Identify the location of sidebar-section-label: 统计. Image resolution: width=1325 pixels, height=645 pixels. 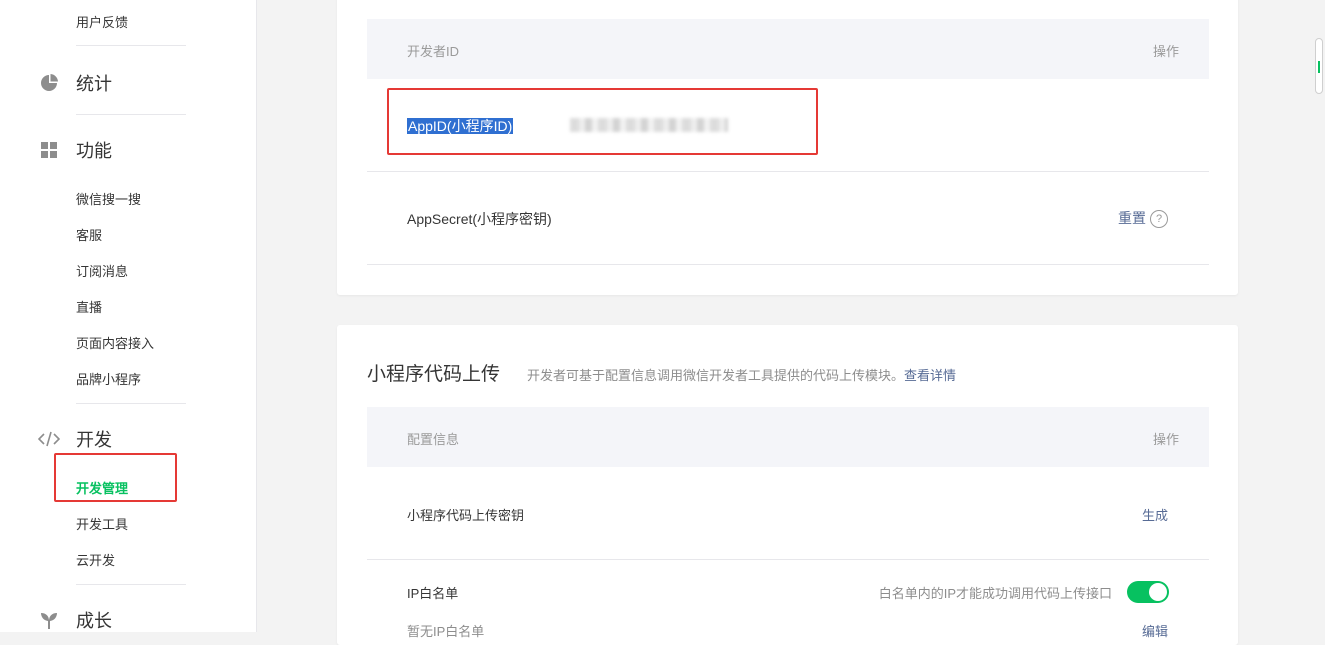
(94, 84).